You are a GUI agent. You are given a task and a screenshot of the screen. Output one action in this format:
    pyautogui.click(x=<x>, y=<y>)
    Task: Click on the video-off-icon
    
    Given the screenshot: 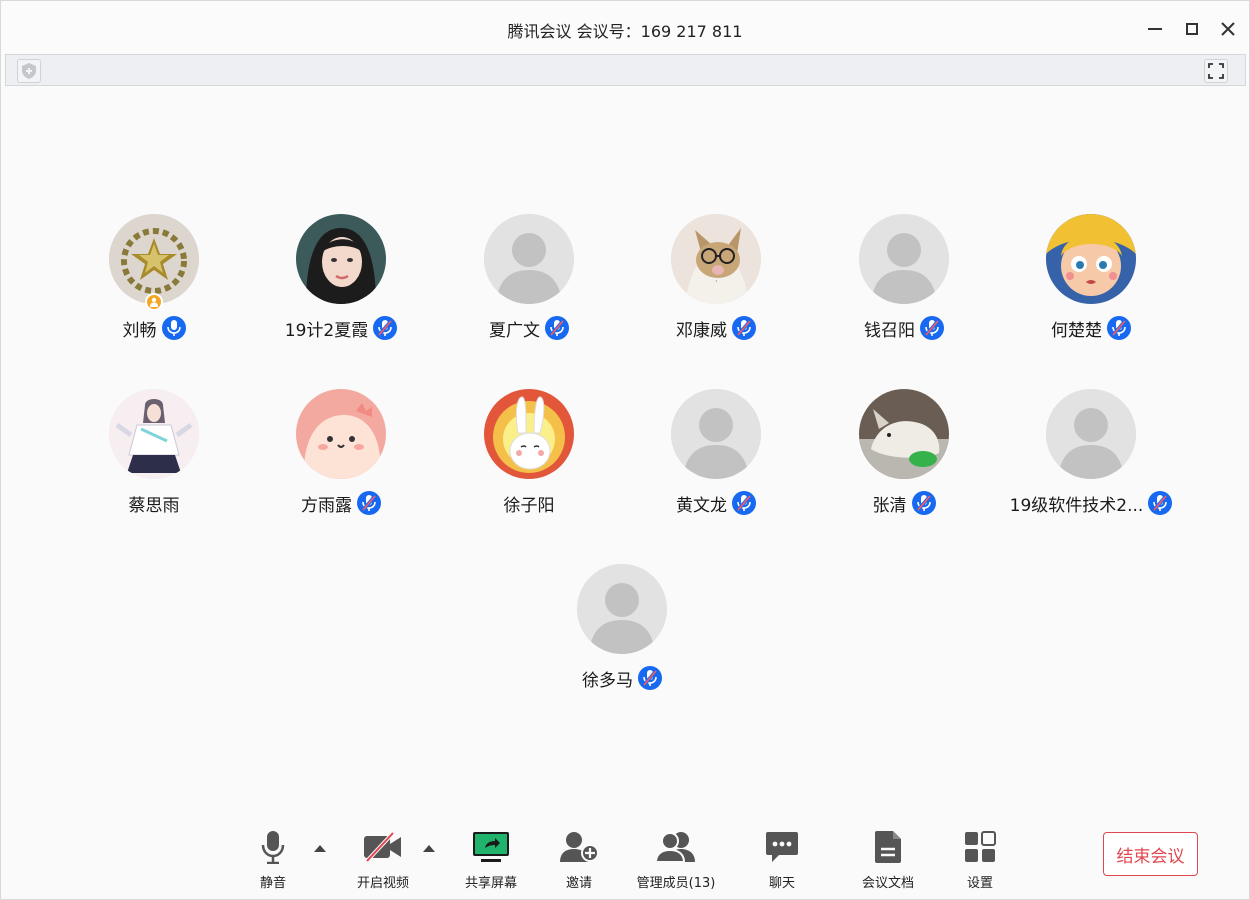 What is the action you would take?
    pyautogui.click(x=382, y=847)
    